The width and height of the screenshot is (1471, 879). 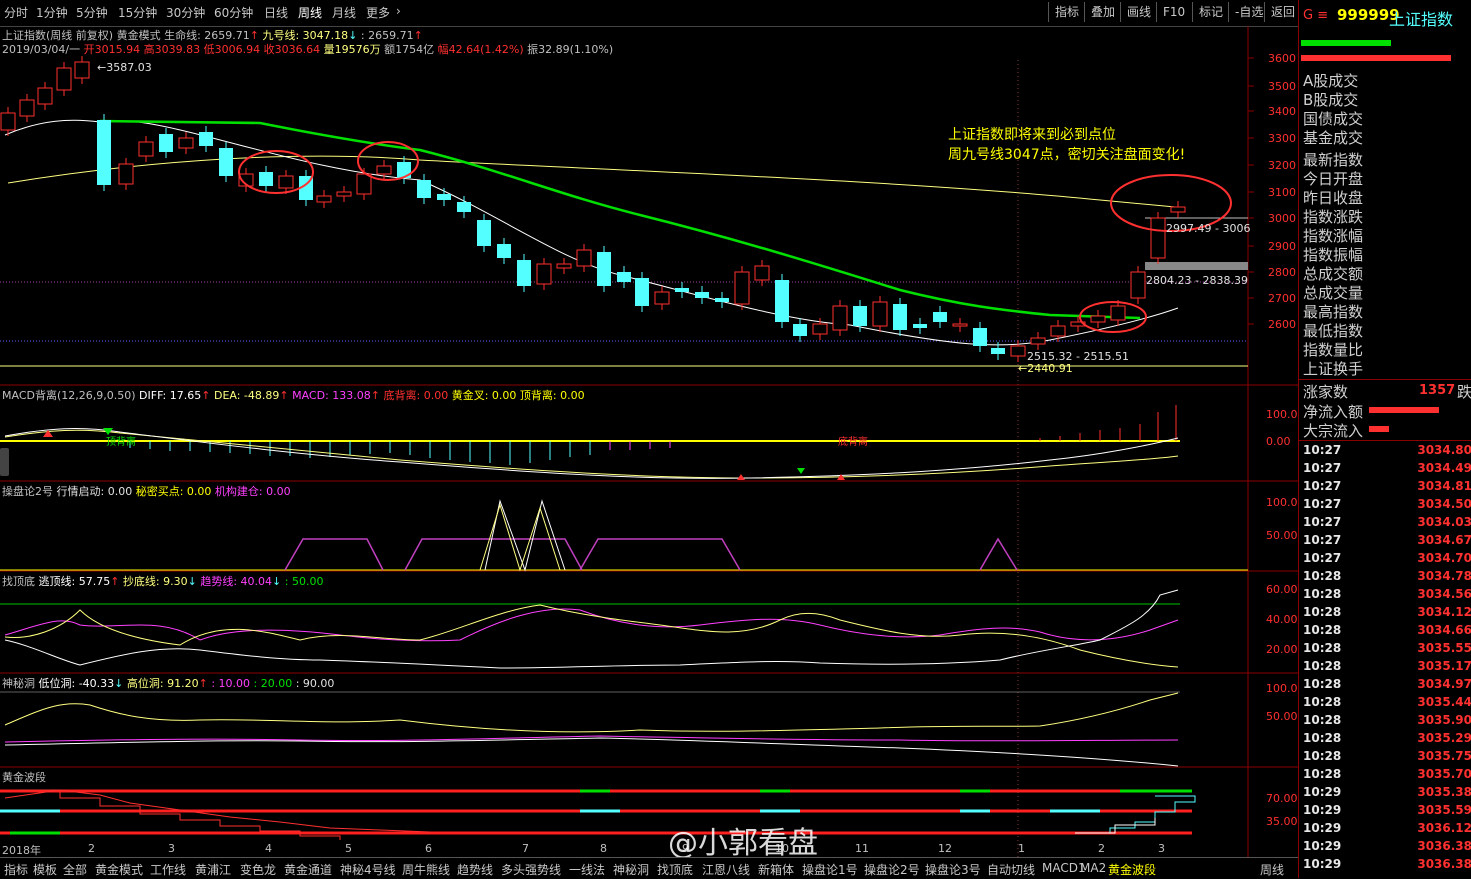 What do you see at coordinates (171, 848) in the screenshot?
I see `date-label: 3` at bounding box center [171, 848].